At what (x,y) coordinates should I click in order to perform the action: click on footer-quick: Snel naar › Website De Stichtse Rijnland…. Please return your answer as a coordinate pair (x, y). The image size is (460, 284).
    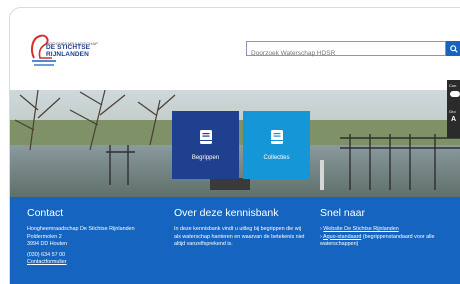
    Looking at the image, I should click on (389, 228).